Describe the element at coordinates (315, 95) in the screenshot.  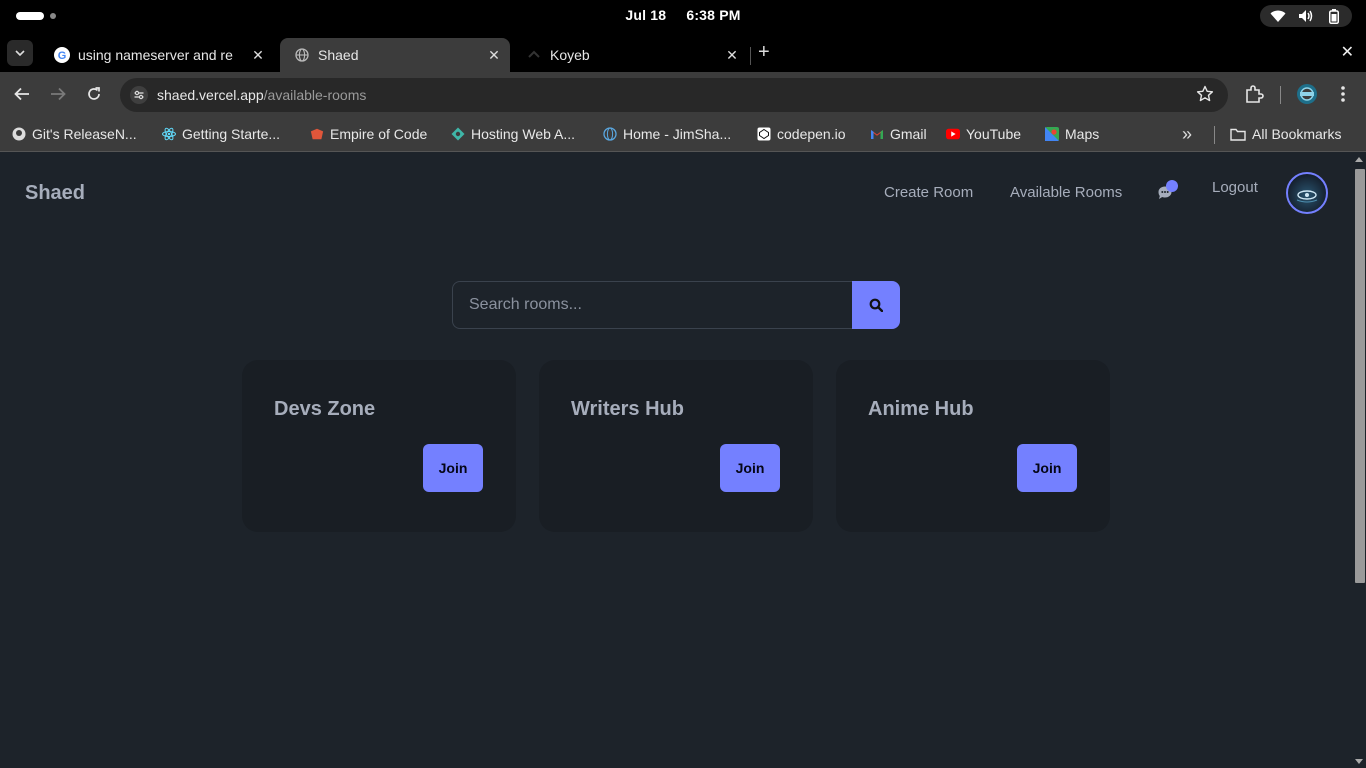
I see `url-path: /available-rooms` at that location.